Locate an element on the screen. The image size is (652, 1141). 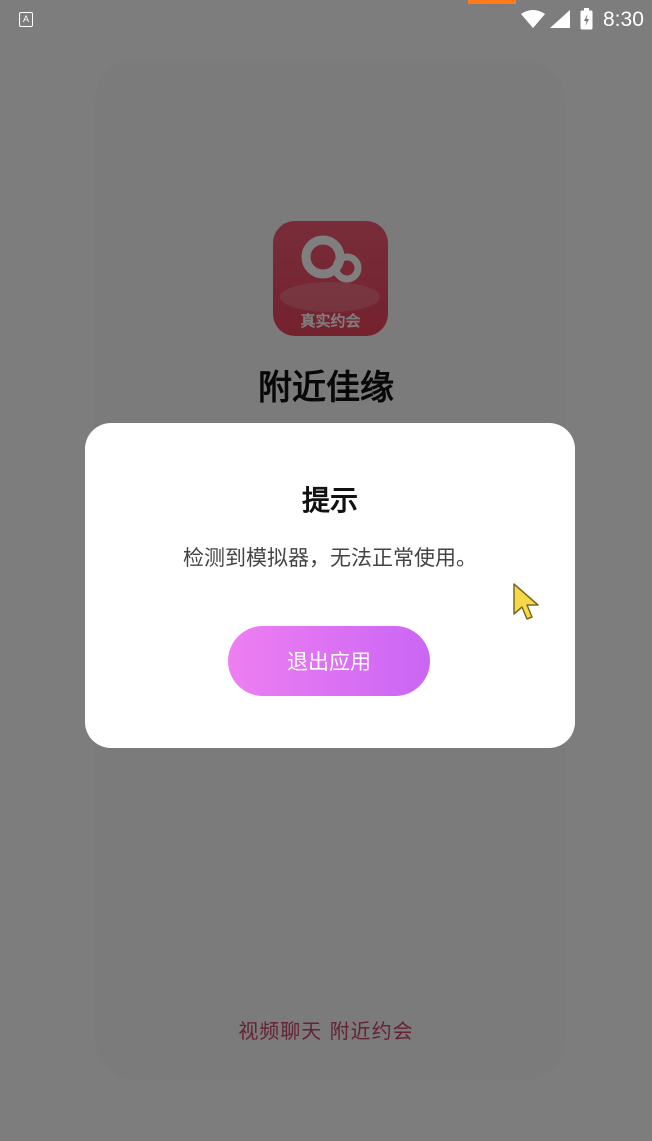
dialog-title: 提示 is located at coordinates (329, 500).